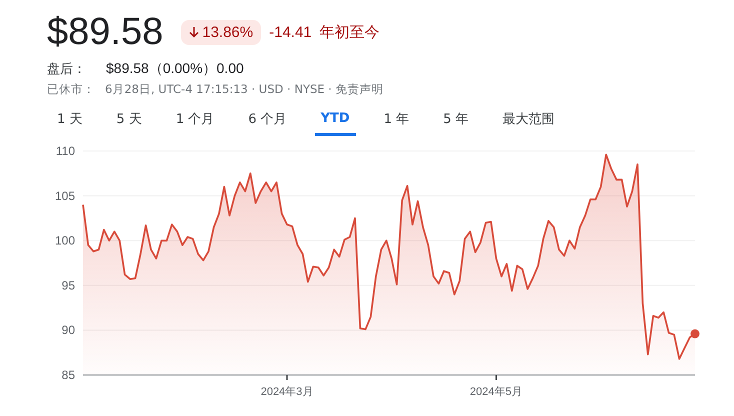 This screenshot has width=734, height=416. I want to click on last-price-dot, so click(695, 333).